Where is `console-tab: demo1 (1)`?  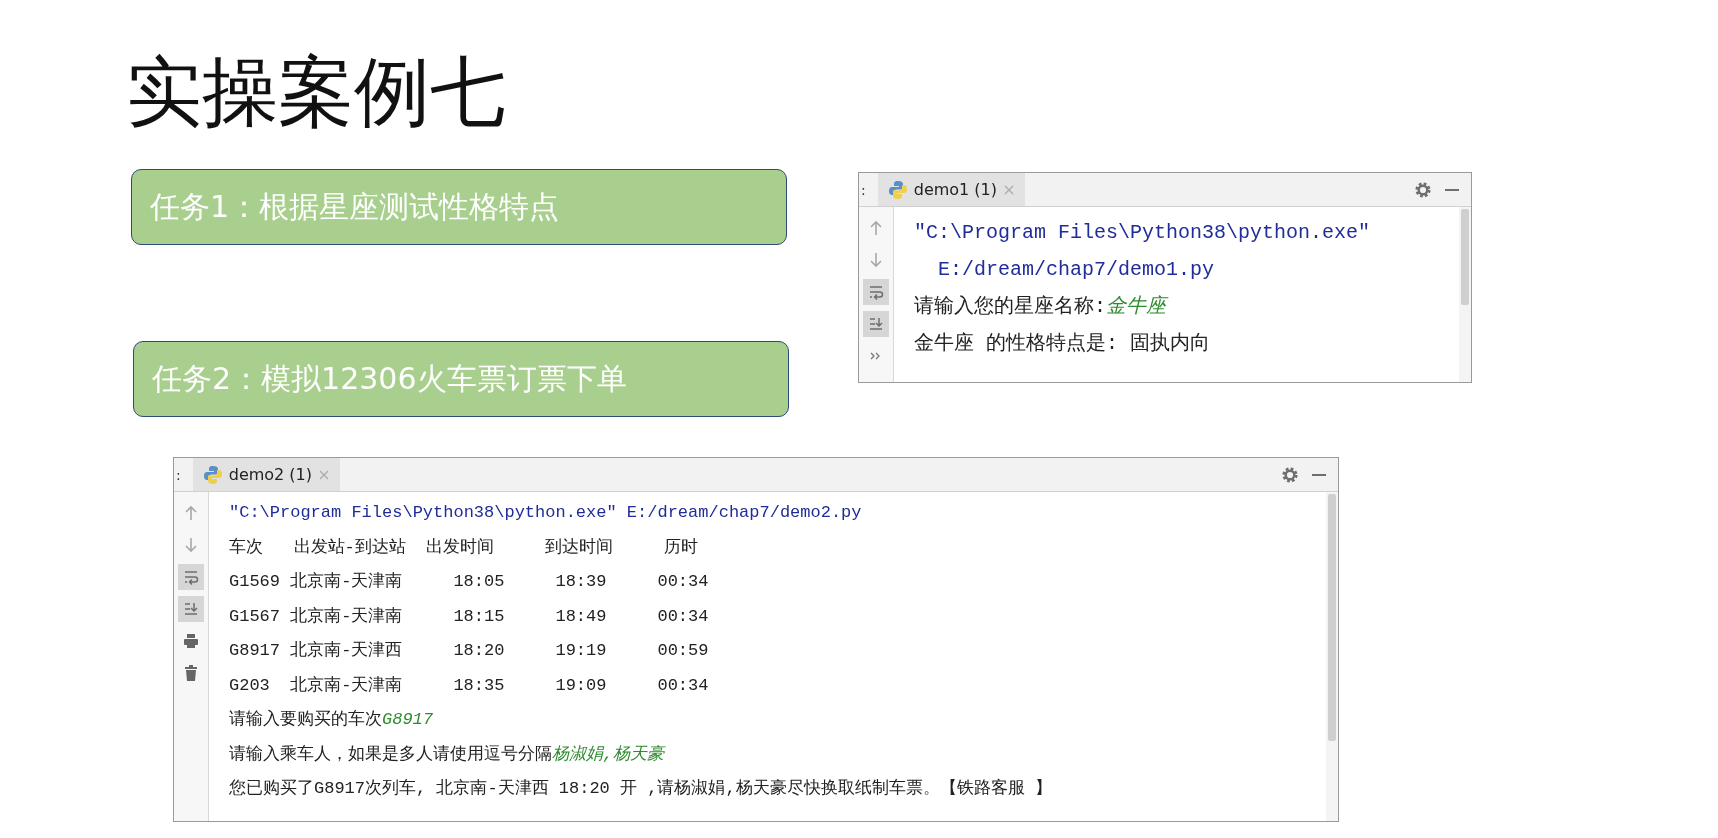 console-tab: demo1 (1) is located at coordinates (951, 189).